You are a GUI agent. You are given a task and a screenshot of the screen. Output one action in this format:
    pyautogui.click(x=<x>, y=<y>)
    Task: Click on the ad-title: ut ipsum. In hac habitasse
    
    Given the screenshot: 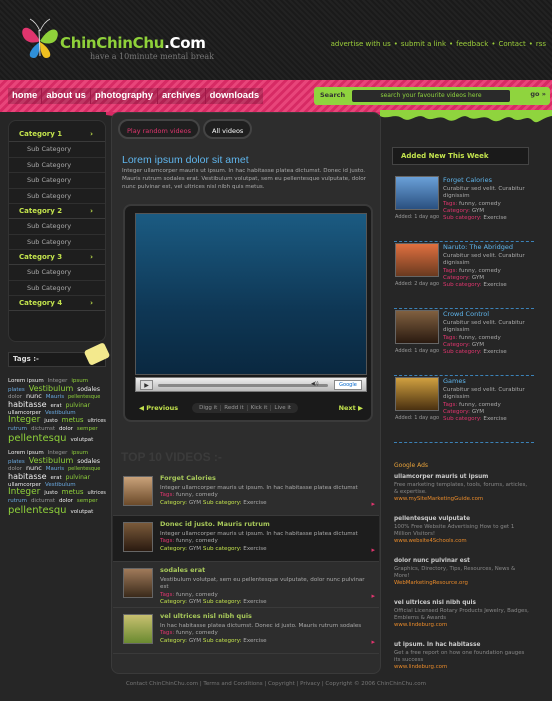 What is the action you would take?
    pyautogui.click(x=461, y=646)
    